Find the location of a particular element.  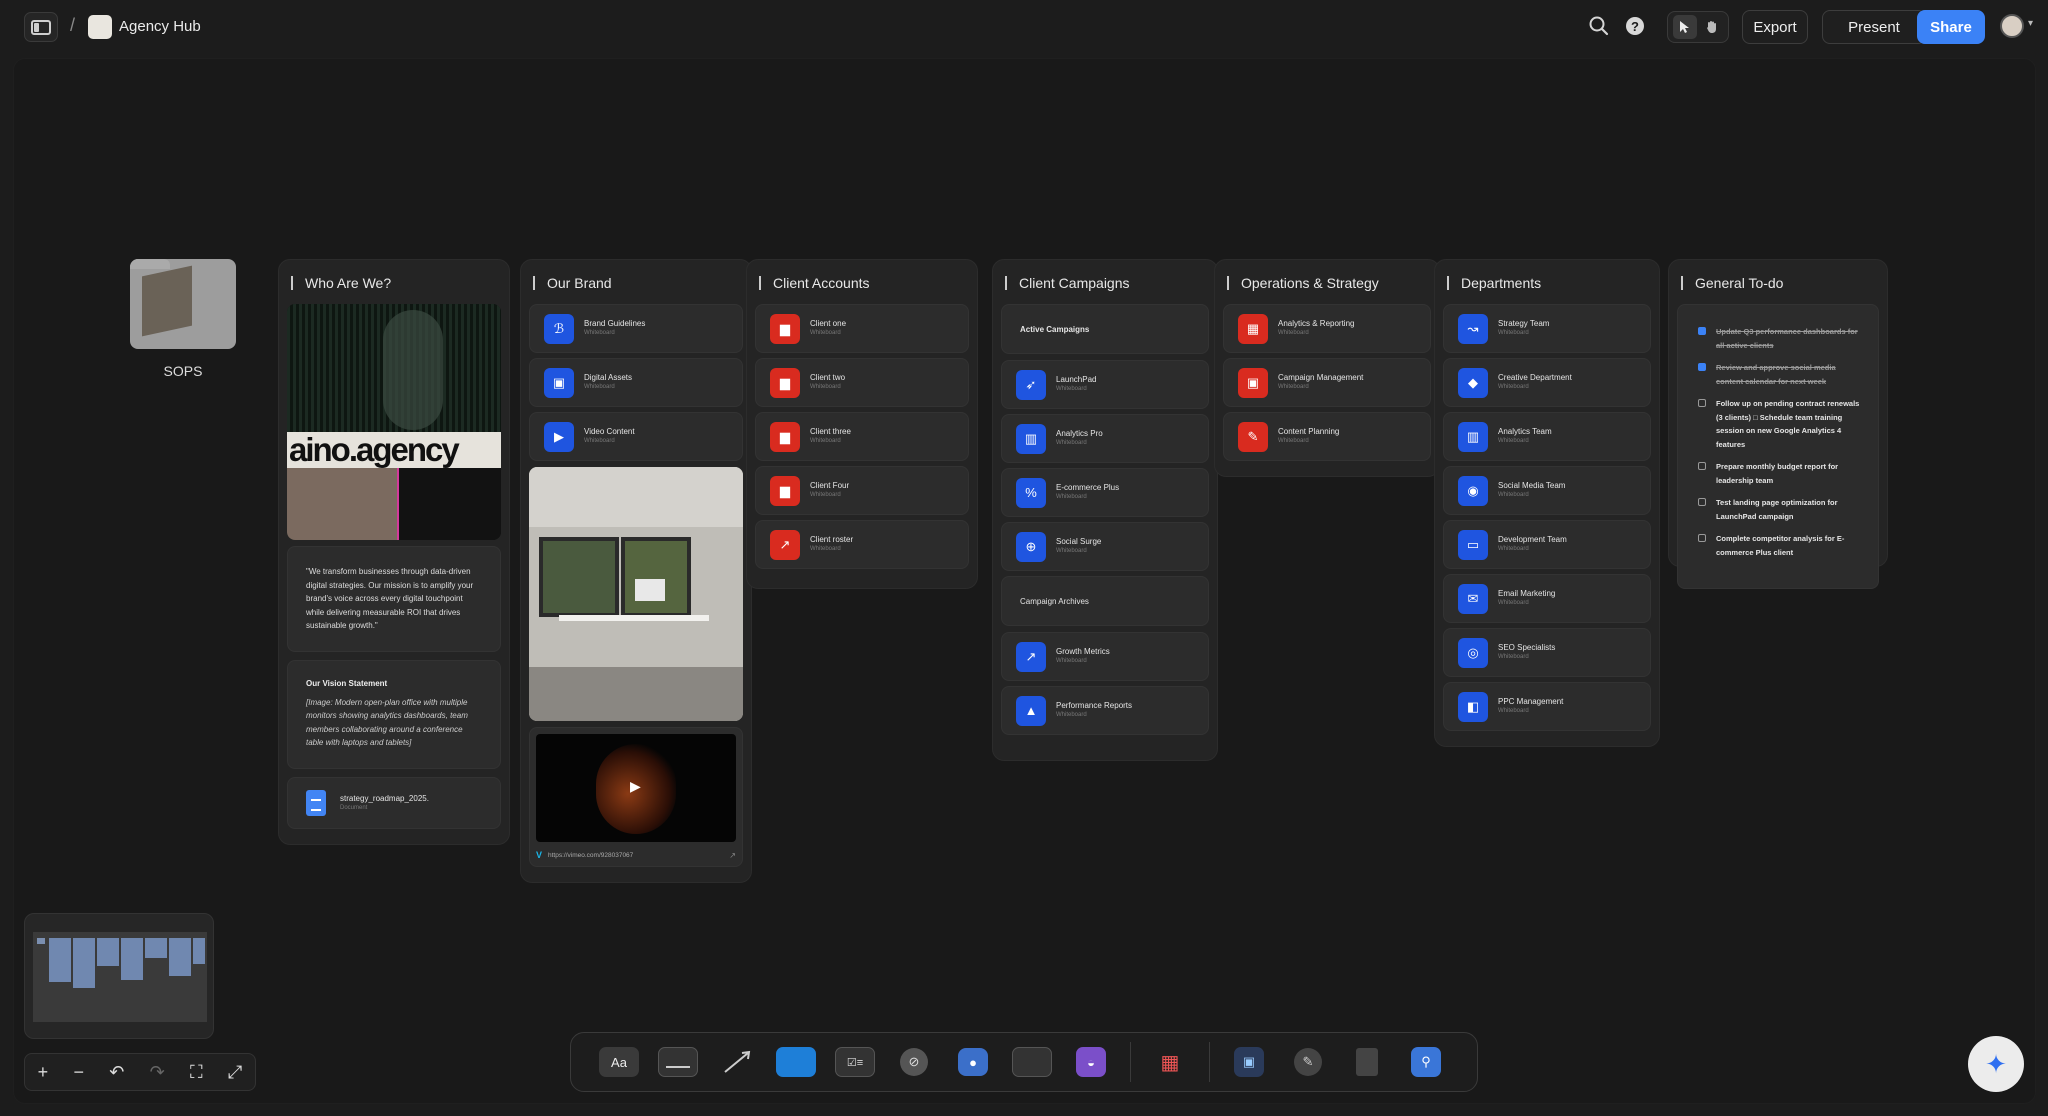

draw-tool-icon: ✎ is located at coordinates (1308, 1062).